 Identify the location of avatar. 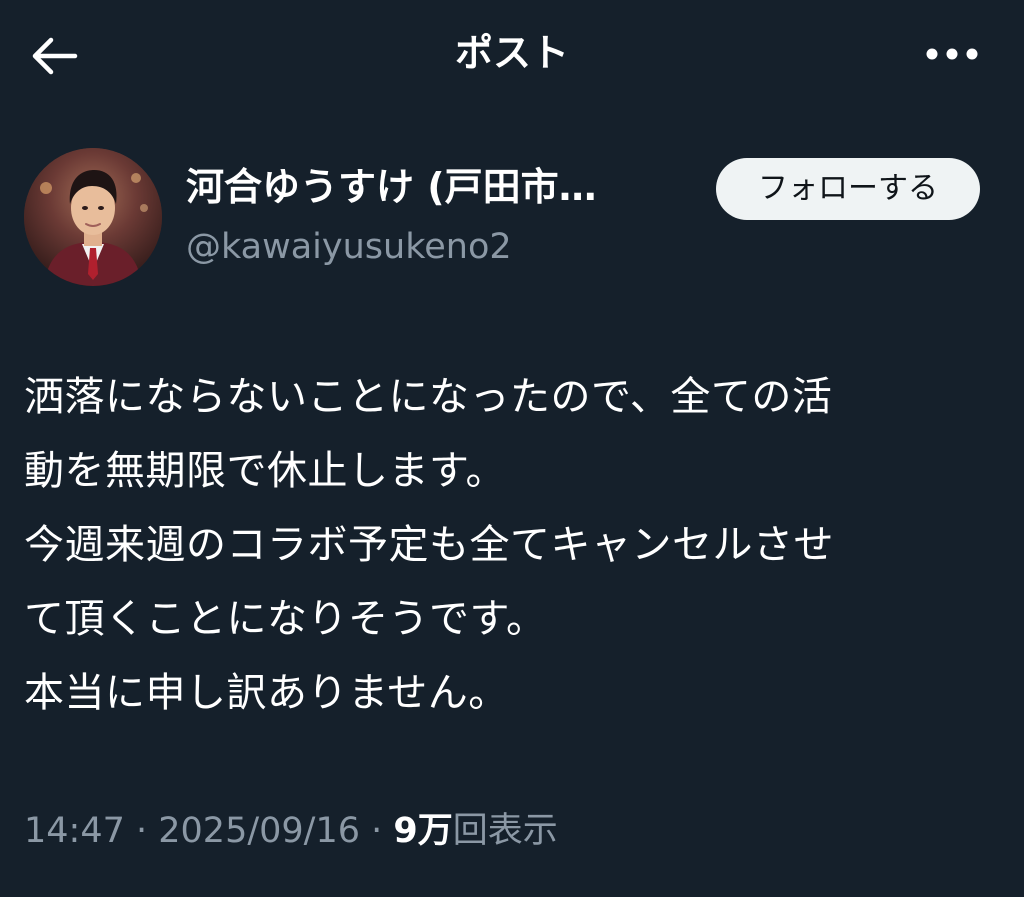
(93, 217).